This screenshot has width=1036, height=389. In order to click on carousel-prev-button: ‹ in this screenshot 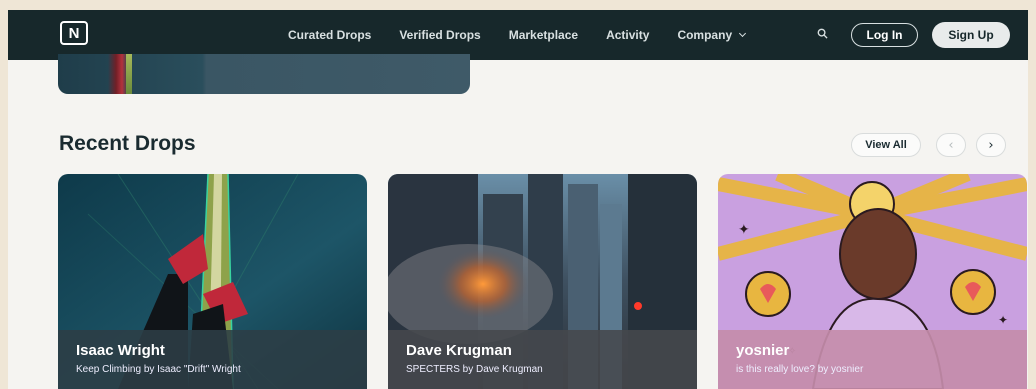, I will do `click(951, 145)`.